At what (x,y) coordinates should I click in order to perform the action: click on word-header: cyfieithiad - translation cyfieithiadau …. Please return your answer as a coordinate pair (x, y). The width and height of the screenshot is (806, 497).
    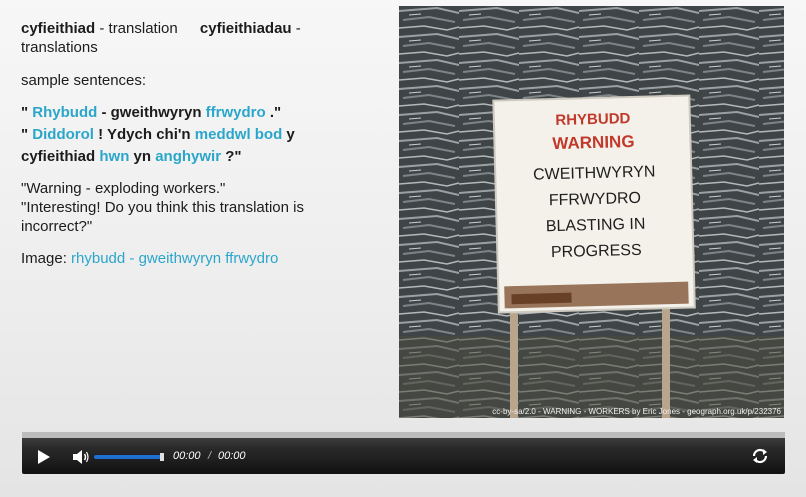
    Looking at the image, I should click on (186, 38).